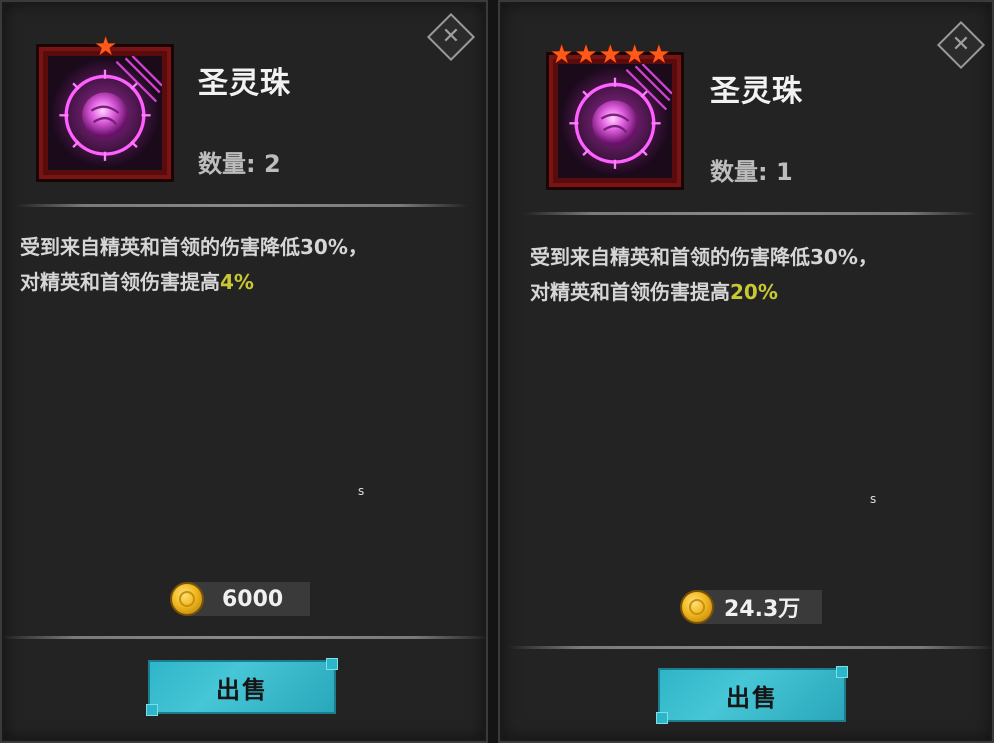 The width and height of the screenshot is (994, 743). I want to click on item-description: 受到来自精英和首领的伤害降低30%， 对精英和首领伤害提高4%, so click(194, 265).